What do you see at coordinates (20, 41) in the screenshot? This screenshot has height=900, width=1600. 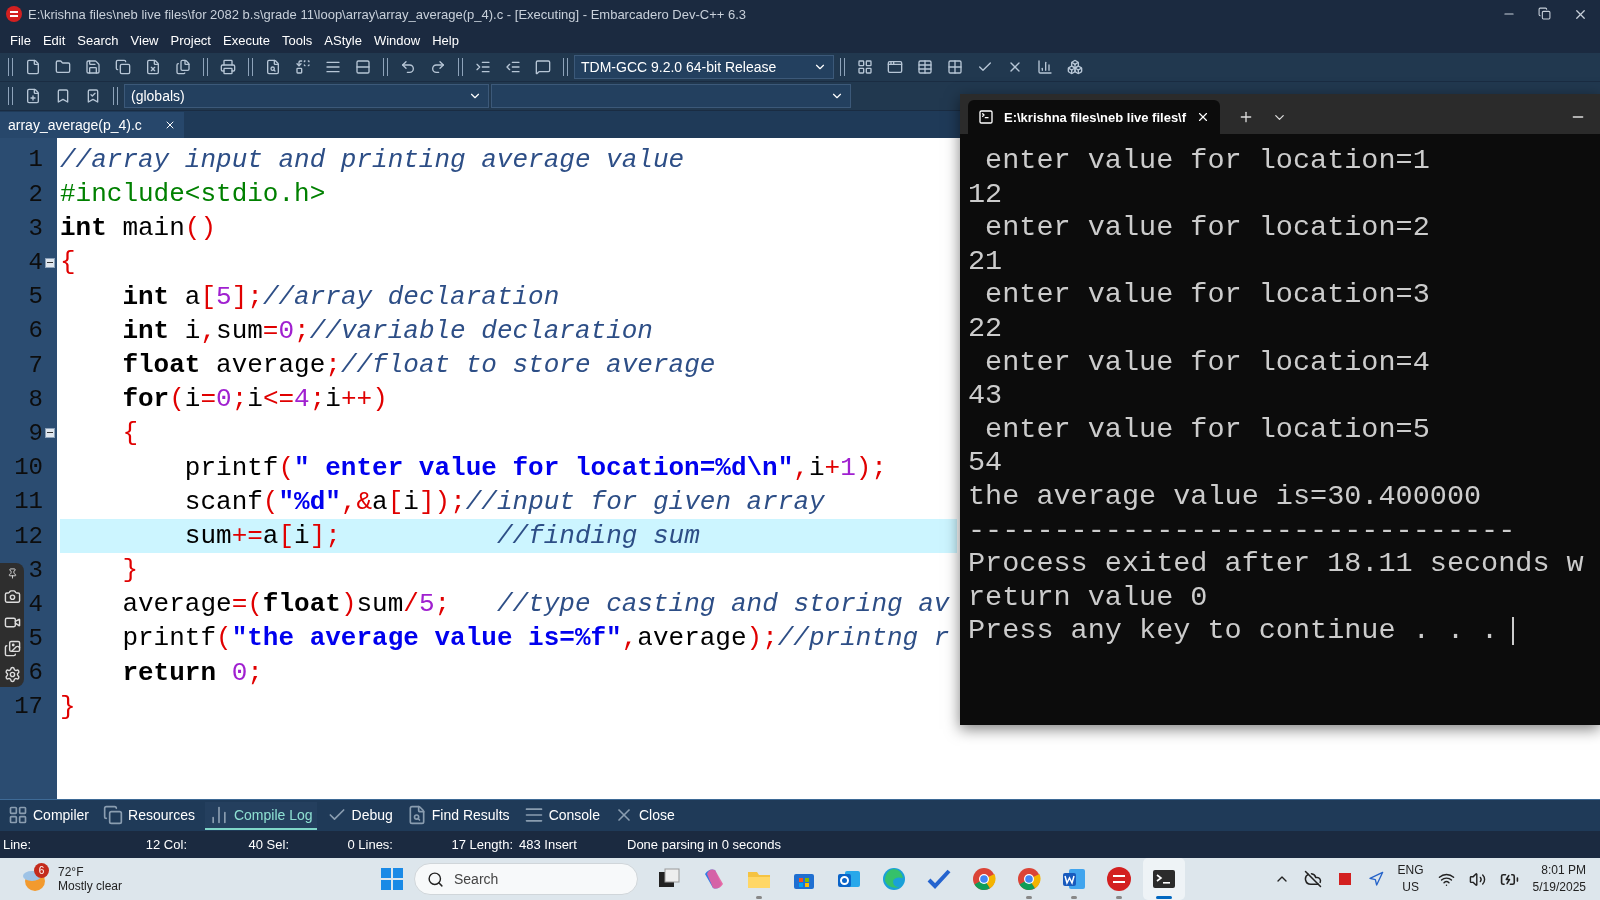 I see `menu-item: File` at bounding box center [20, 41].